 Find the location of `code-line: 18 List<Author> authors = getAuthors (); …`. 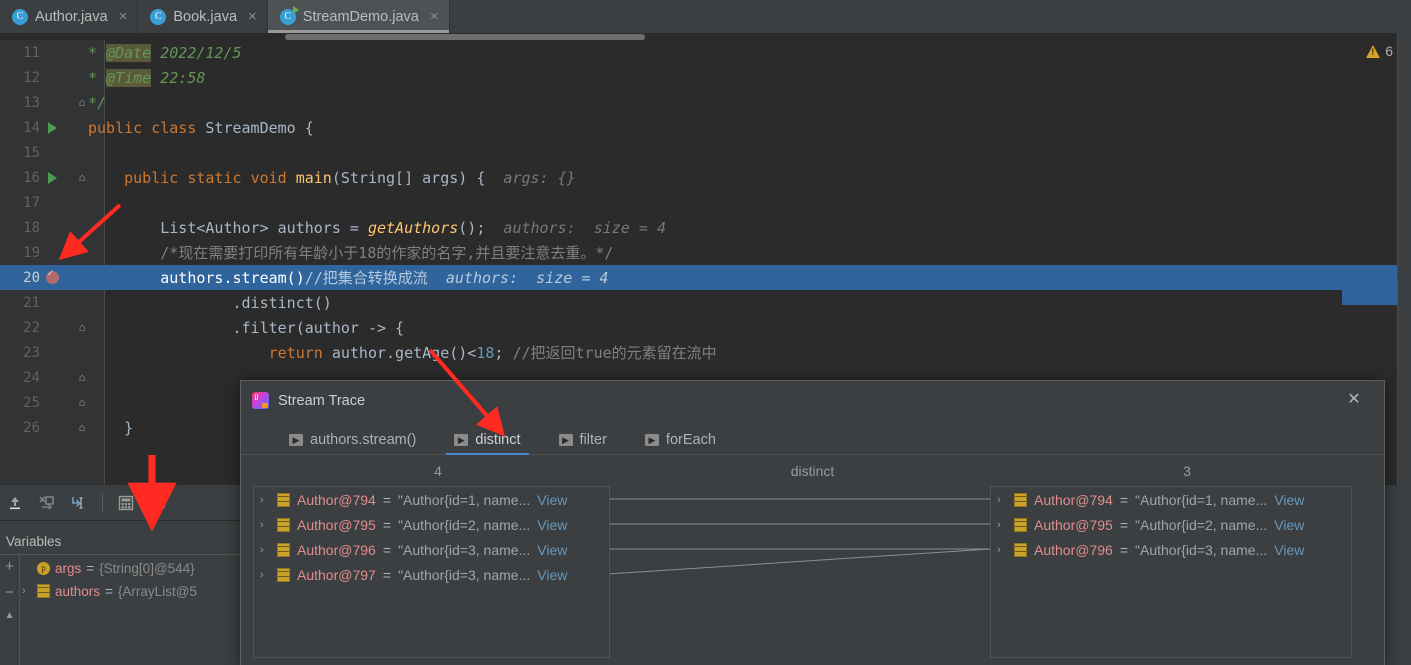

code-line: 18 List<Author> authors = getAuthors (); … is located at coordinates (705, 227).